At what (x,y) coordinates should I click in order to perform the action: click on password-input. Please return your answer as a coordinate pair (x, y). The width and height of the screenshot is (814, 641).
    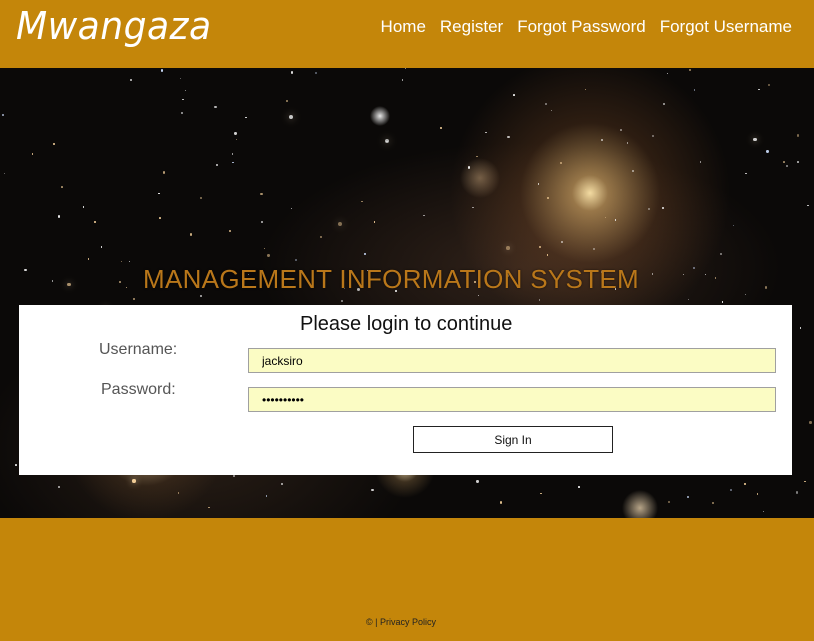
    Looking at the image, I should click on (512, 399).